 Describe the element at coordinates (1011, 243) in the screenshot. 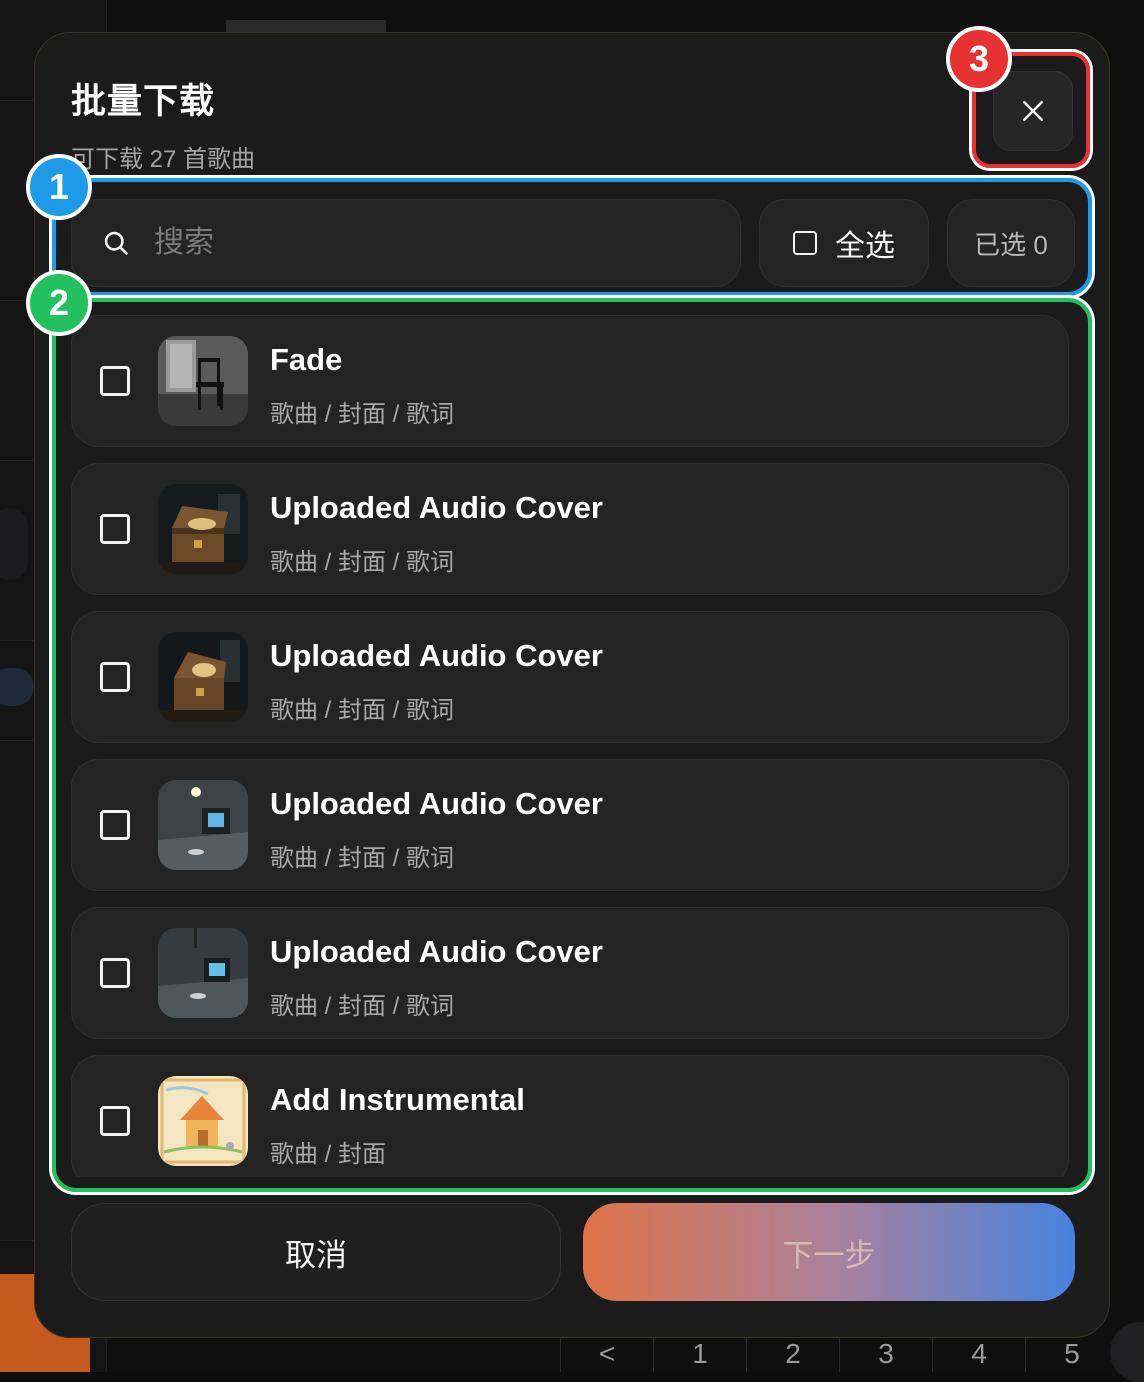

I see `selected-count-badge: 已选 0` at that location.